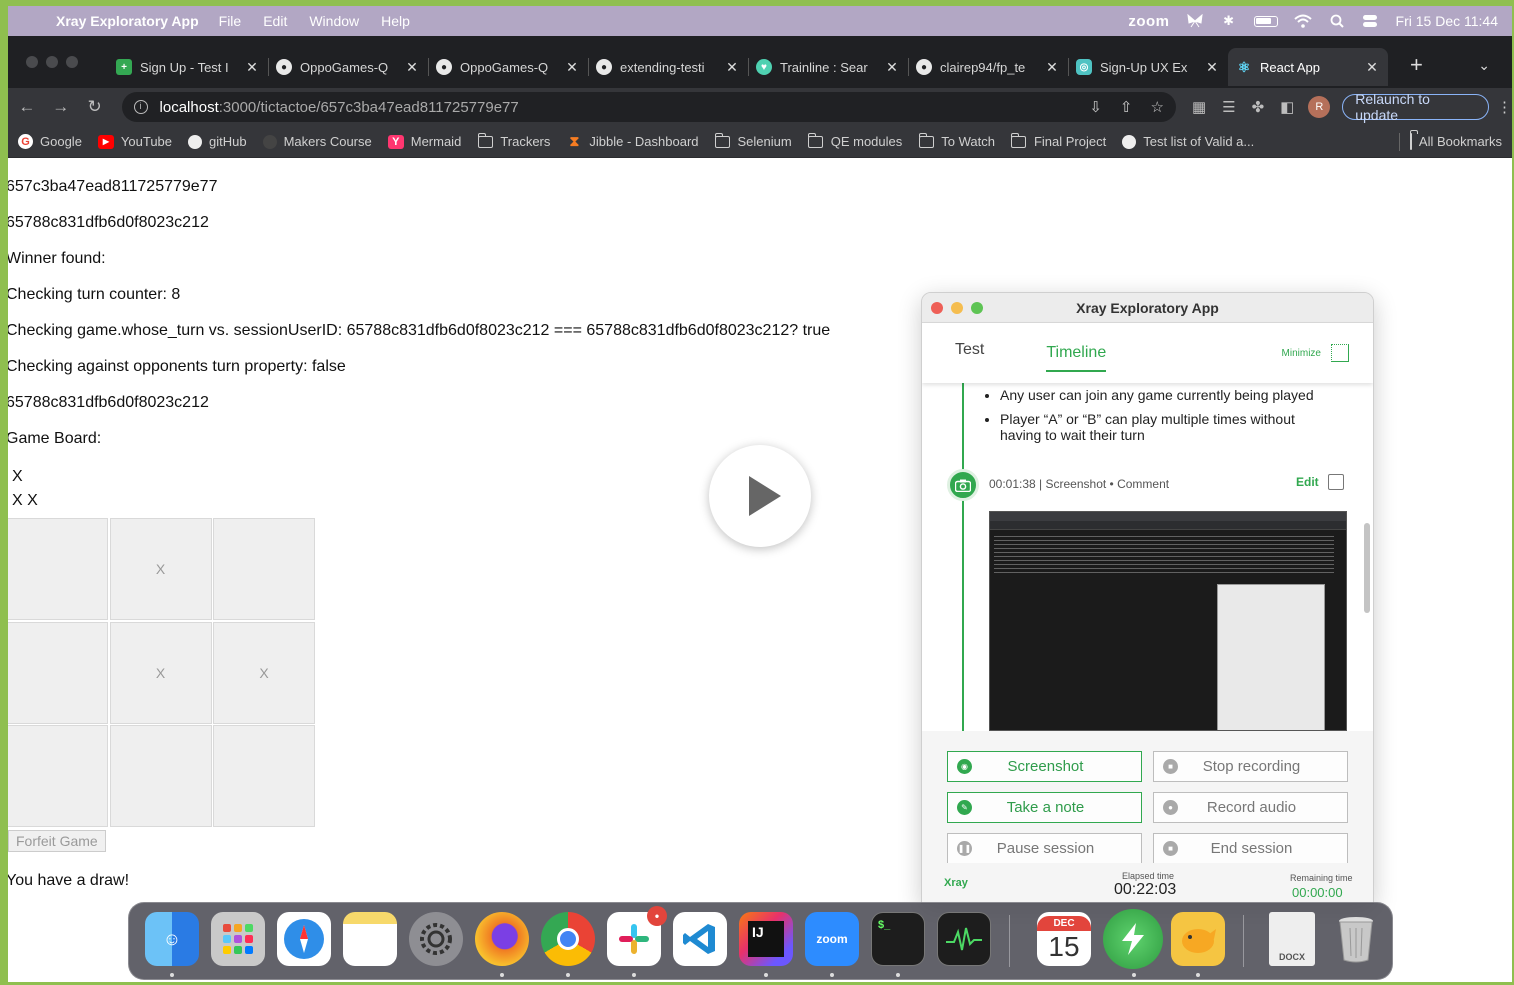 The width and height of the screenshot is (1514, 985). I want to click on forward-button: →, so click(61, 107).